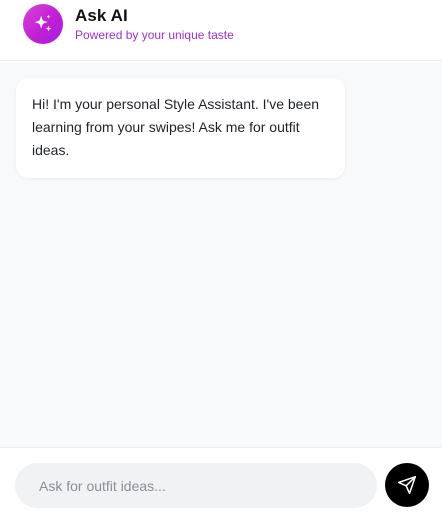  What do you see at coordinates (196, 485) in the screenshot?
I see `message-input` at bounding box center [196, 485].